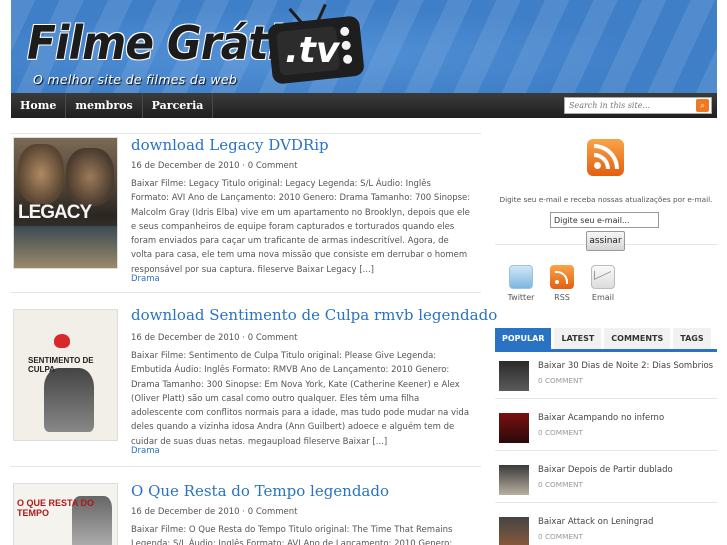 The height and width of the screenshot is (545, 727). What do you see at coordinates (601, 418) in the screenshot?
I see `popular-title-link: Baixar Acampando no inferno` at bounding box center [601, 418].